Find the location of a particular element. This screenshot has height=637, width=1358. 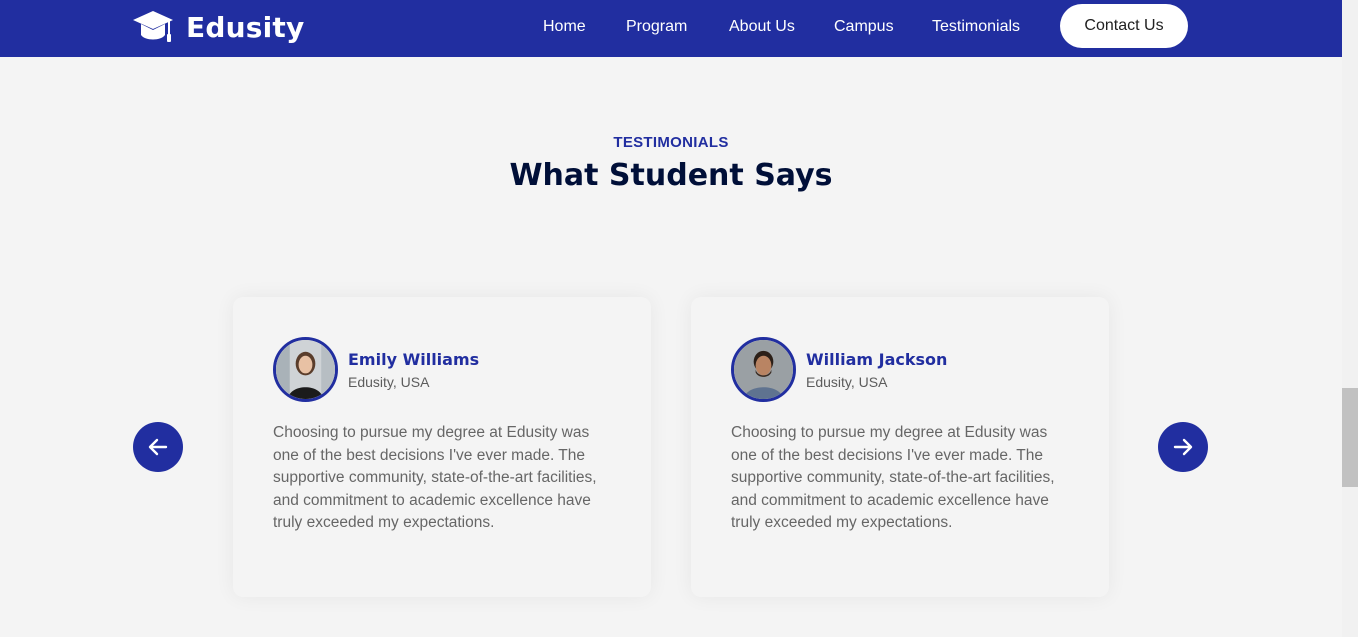

arrow-right-icon is located at coordinates (1183, 447).